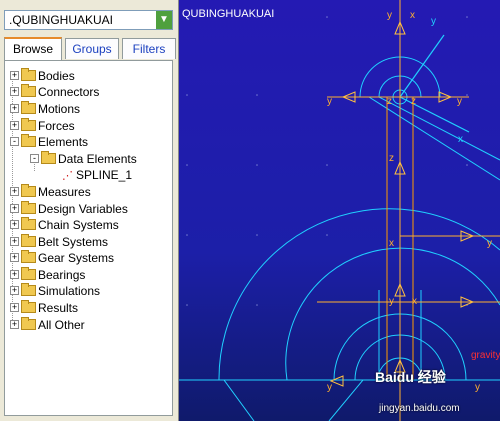  I want to click on tree-item-label: Simulations, so click(69, 291).